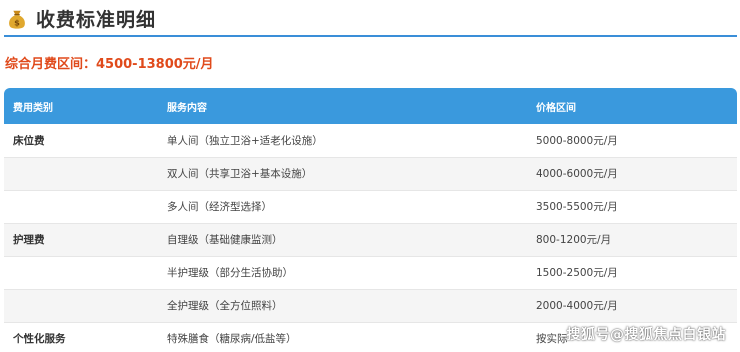  I want to click on table-row: 多人间（经济型选择） 3500-5500元/月, so click(370, 207).